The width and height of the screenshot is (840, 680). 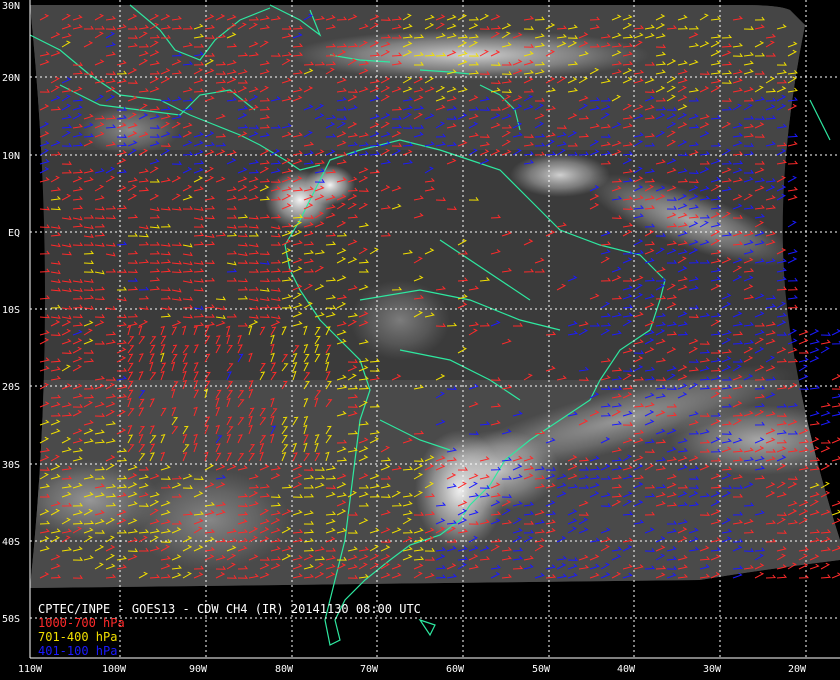 What do you see at coordinates (78, 651) in the screenshot?
I see `legend-high-level: 401-100 hPa` at bounding box center [78, 651].